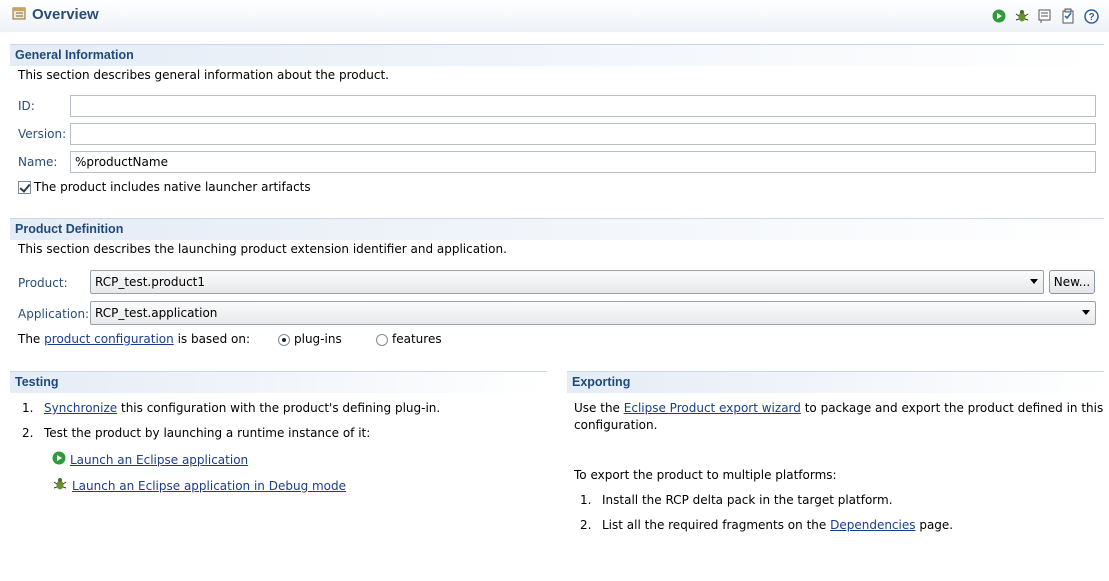 The image size is (1109, 581). Describe the element at coordinates (597, 408) in the screenshot. I see `exporting-use-prefix: Use the` at that location.